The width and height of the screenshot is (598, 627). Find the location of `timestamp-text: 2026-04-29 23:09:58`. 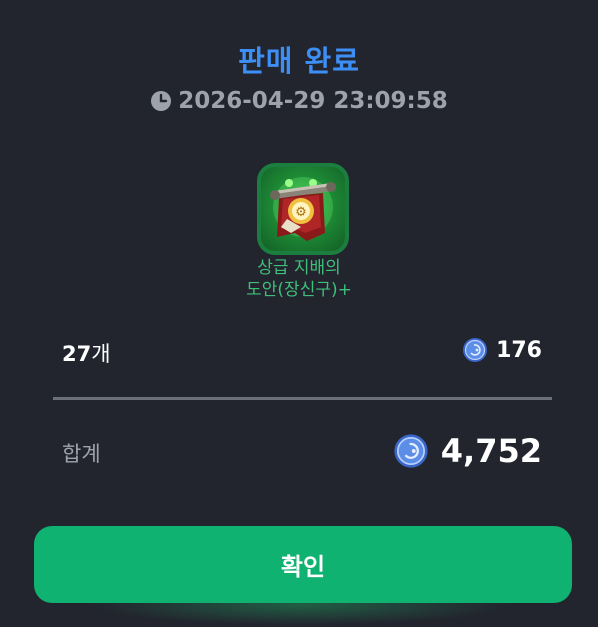

timestamp-text: 2026-04-29 23:09:58 is located at coordinates (313, 101).